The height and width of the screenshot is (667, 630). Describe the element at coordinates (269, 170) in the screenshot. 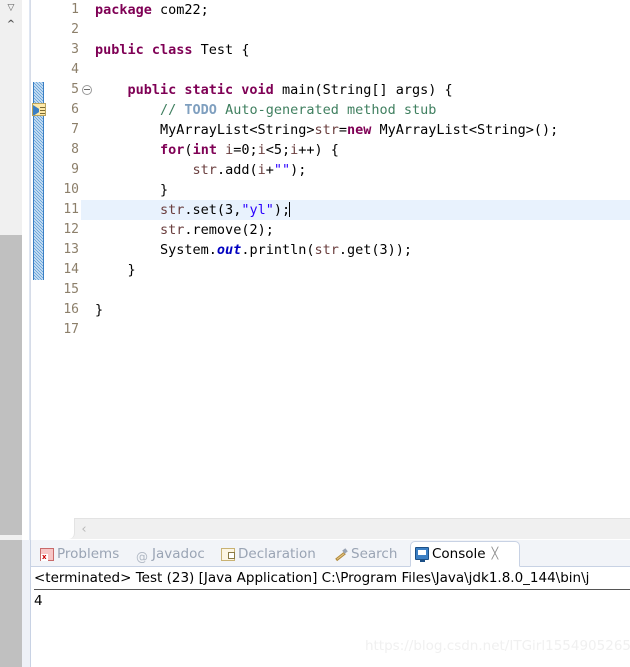

I see `code-token: +` at that location.